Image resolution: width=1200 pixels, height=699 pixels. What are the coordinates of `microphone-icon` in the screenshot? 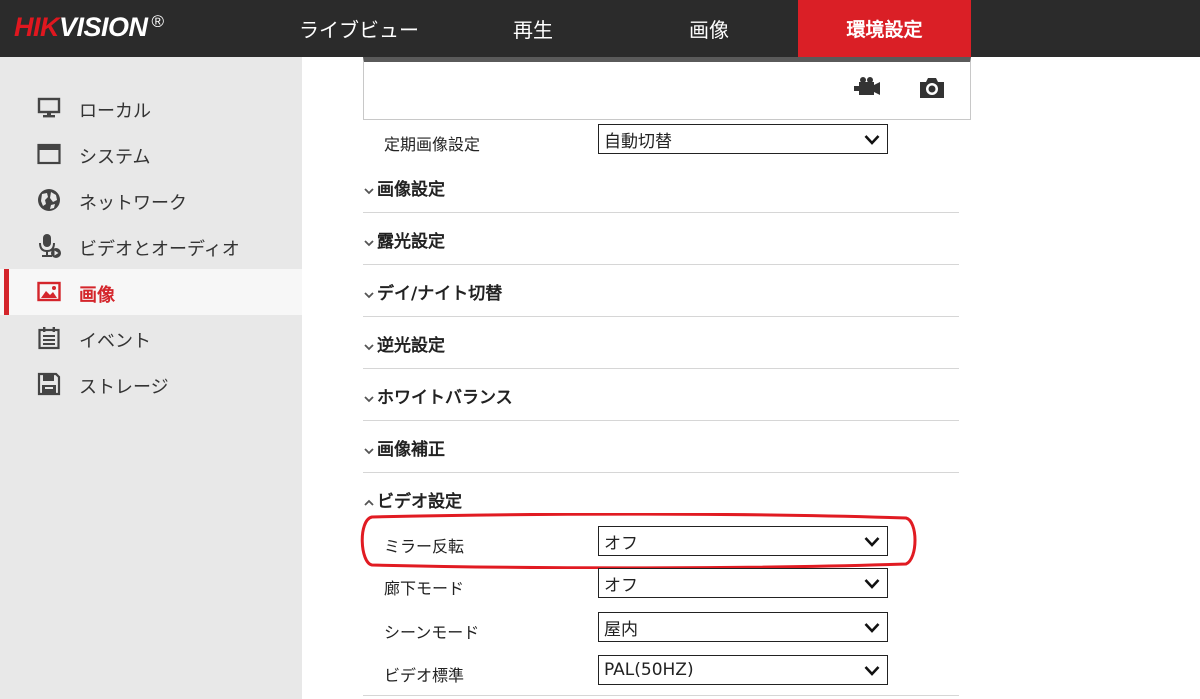 It's located at (49, 246).